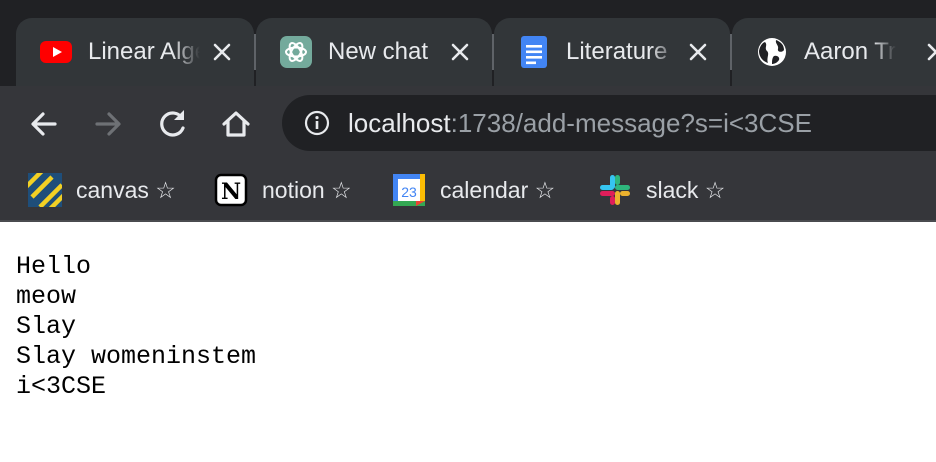 This screenshot has height=462, width=936. I want to click on notion-icon-letter: N, so click(231, 192).